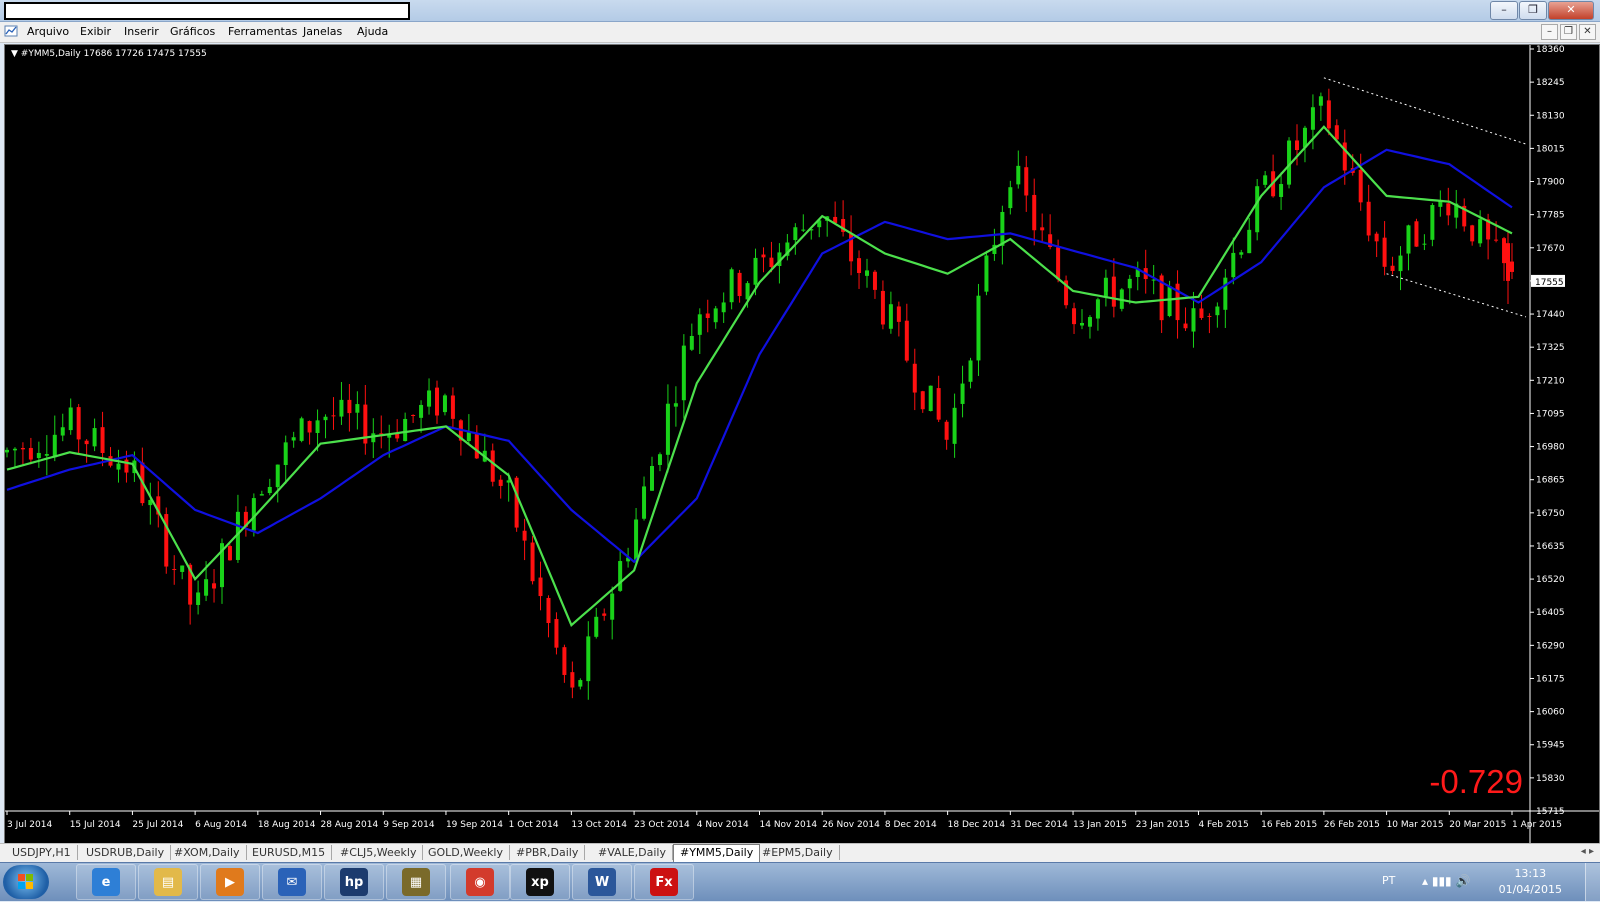  I want to click on taskbar-file-explorer: ▤, so click(168, 882).